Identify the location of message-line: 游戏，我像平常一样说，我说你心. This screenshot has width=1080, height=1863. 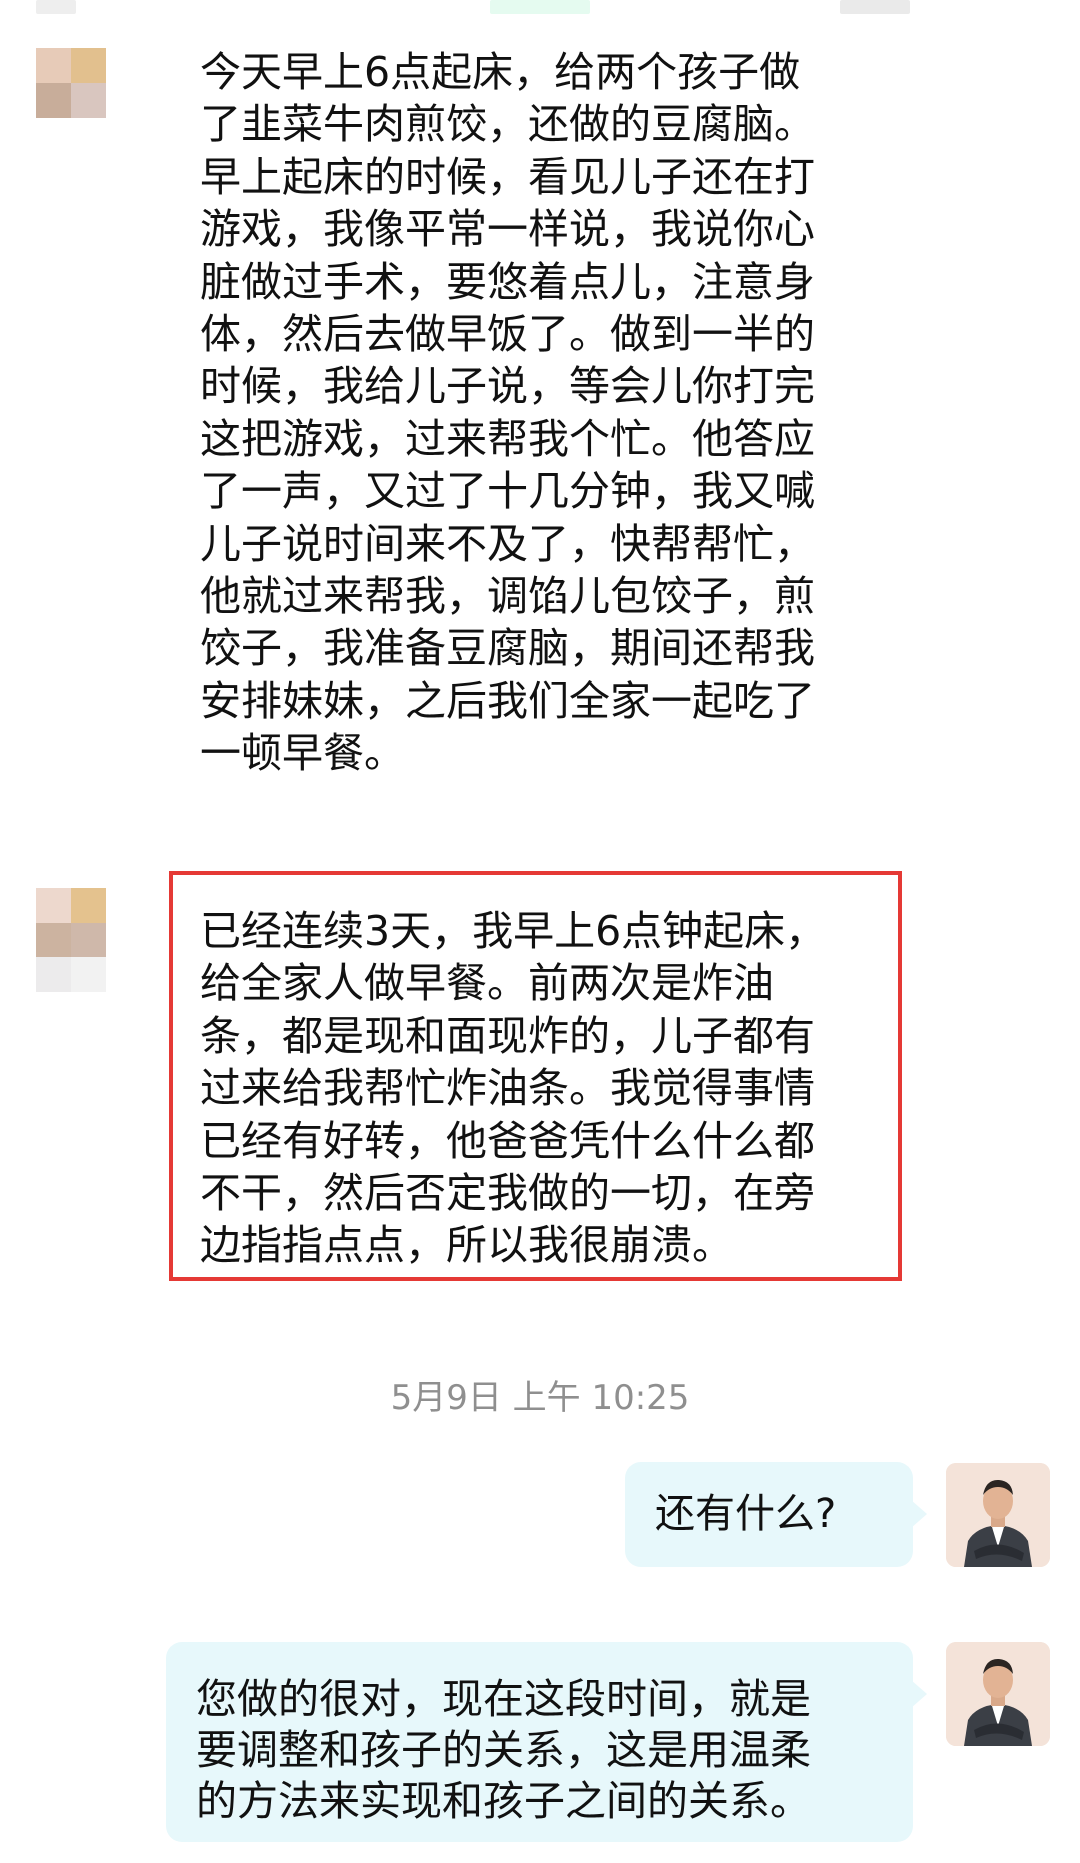
(507, 229).